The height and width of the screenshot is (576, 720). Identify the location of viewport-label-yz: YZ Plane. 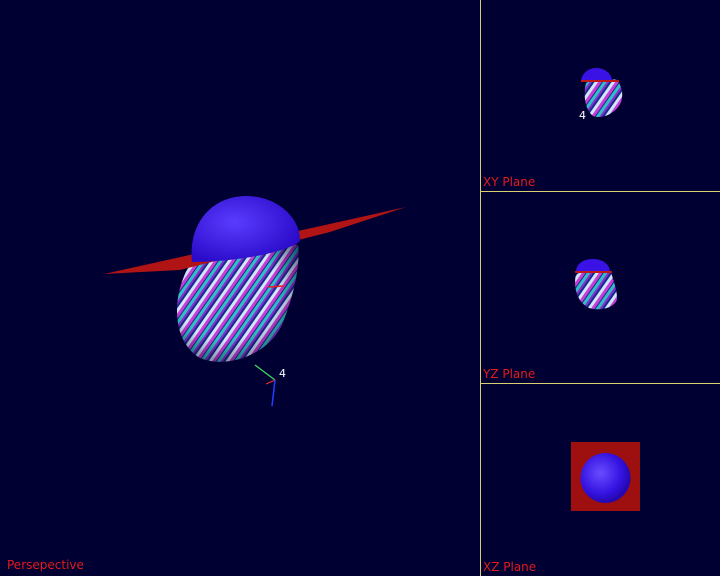
(509, 374).